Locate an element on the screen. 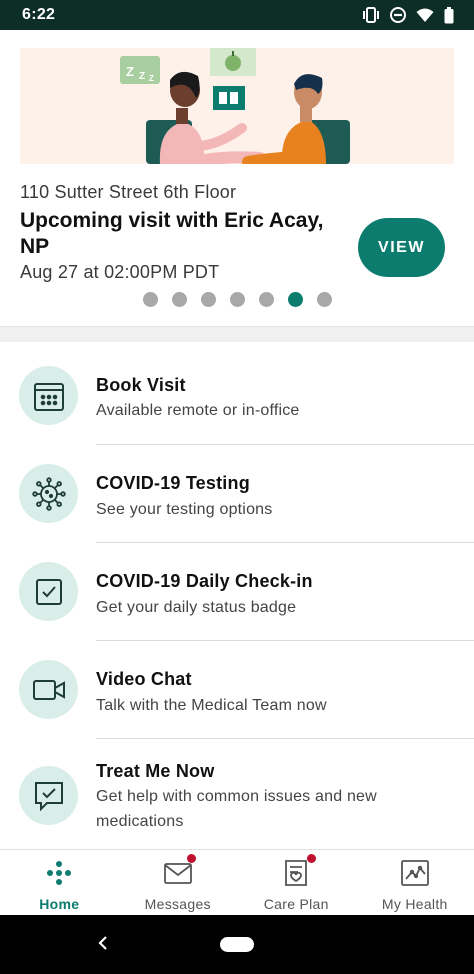 This screenshot has height=974, width=474. visit-illustration: Z Z Z is located at coordinates (237, 106).